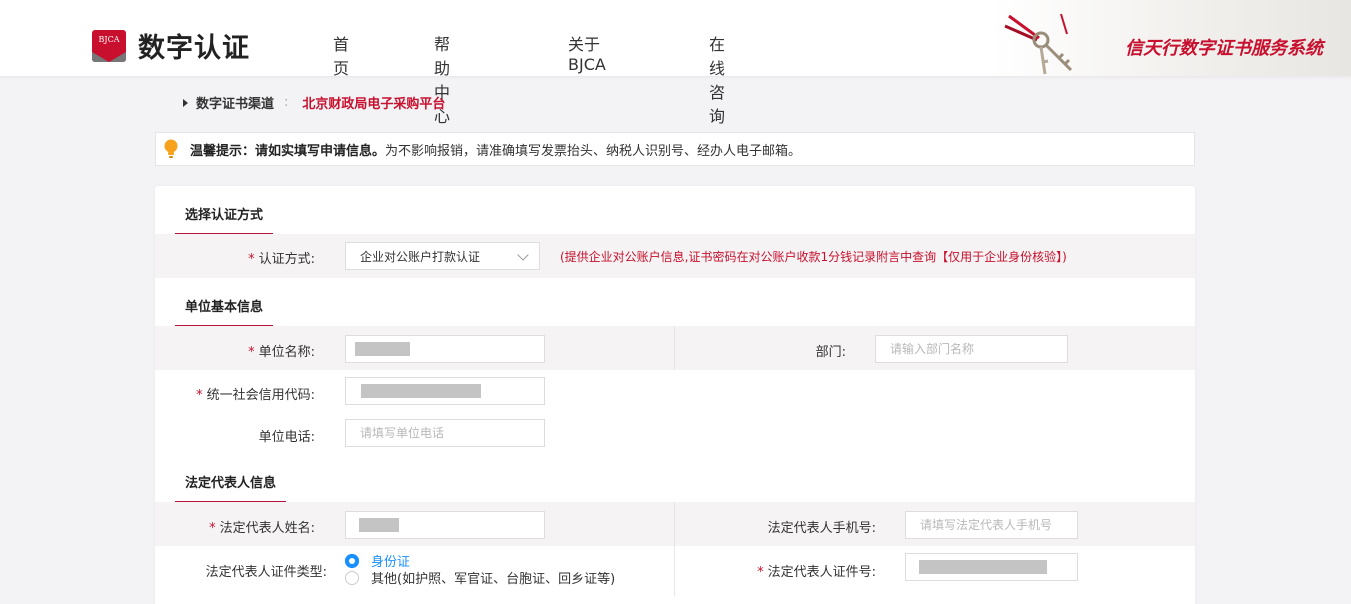 Image resolution: width=1351 pixels, height=604 pixels. What do you see at coordinates (352, 560) in the screenshot?
I see `radio-checked-icon` at bounding box center [352, 560].